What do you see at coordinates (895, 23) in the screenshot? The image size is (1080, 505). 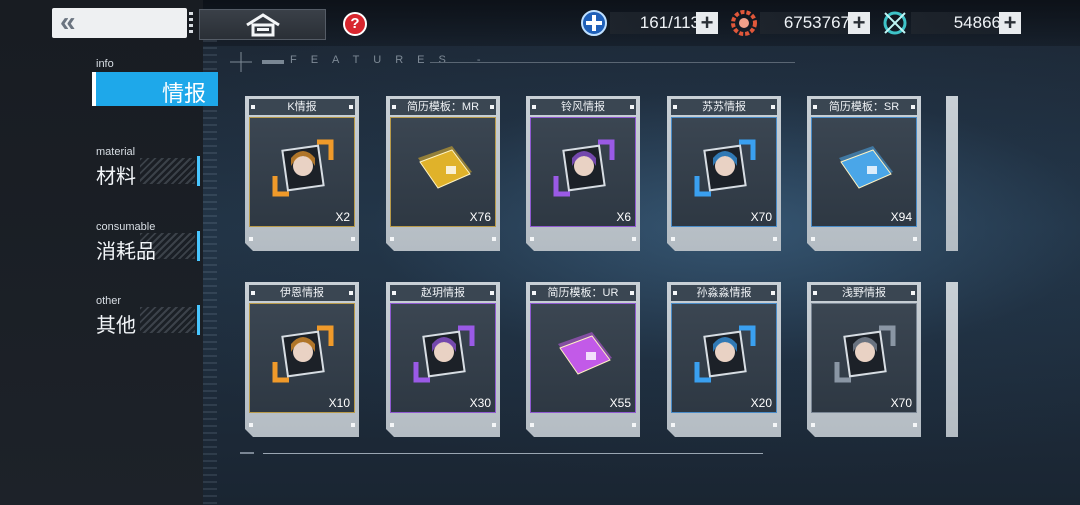 I see `spark-ring-icon` at bounding box center [895, 23].